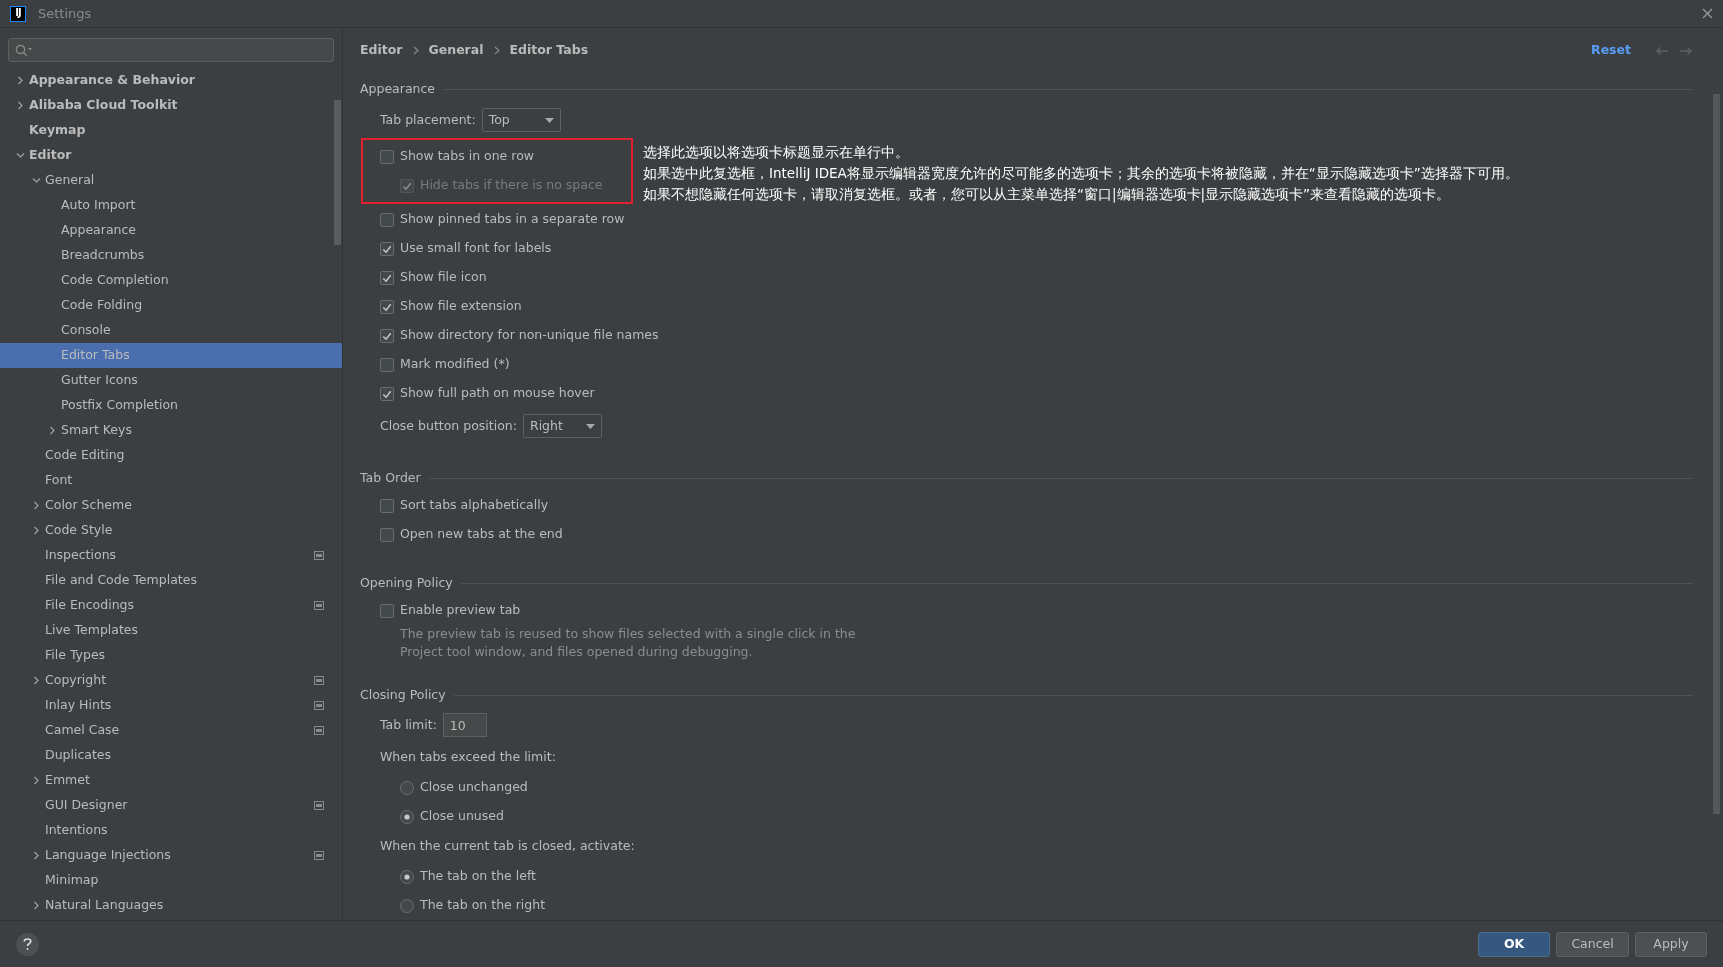 Image resolution: width=1723 pixels, height=967 pixels. What do you see at coordinates (171, 130) in the screenshot?
I see `tree-item: Keymap` at bounding box center [171, 130].